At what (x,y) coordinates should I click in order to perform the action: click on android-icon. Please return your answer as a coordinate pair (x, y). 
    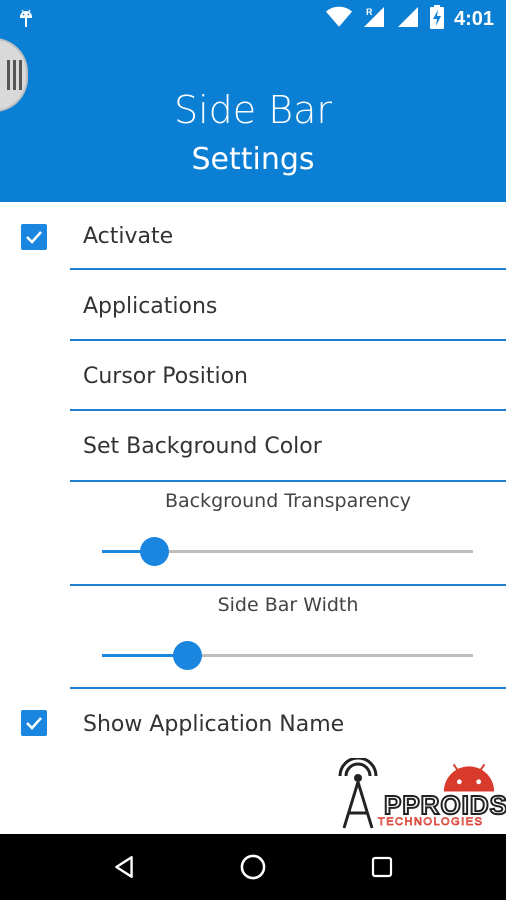
    Looking at the image, I should click on (469, 777).